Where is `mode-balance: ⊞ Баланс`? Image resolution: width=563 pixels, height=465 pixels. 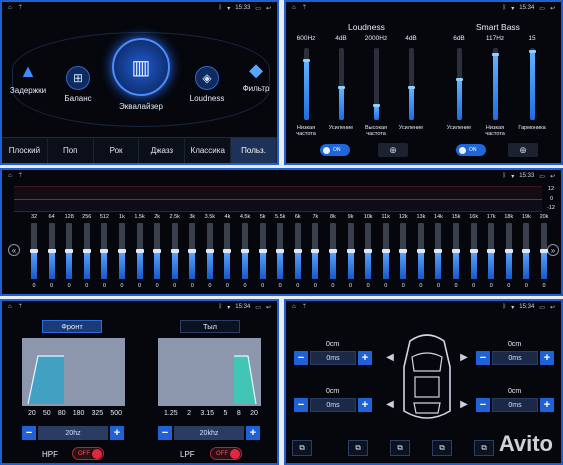
mode-balance: ⊞ Баланс is located at coordinates (78, 84).